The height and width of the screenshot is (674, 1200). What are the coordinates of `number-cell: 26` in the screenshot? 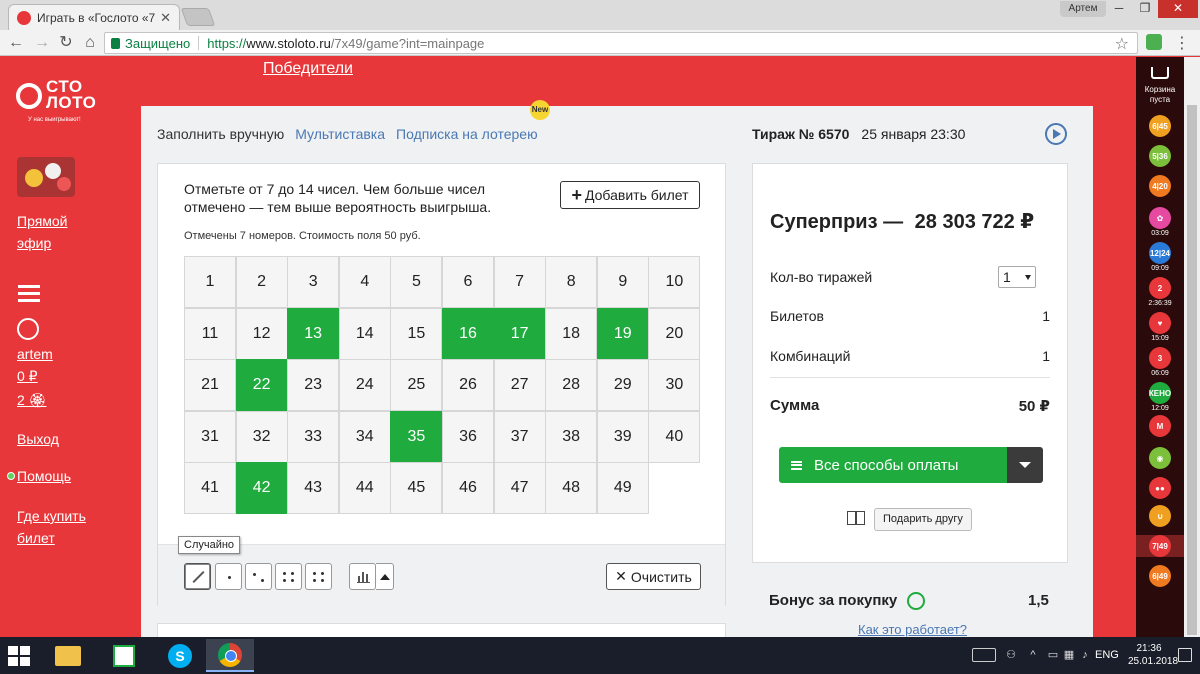 It's located at (468, 385).